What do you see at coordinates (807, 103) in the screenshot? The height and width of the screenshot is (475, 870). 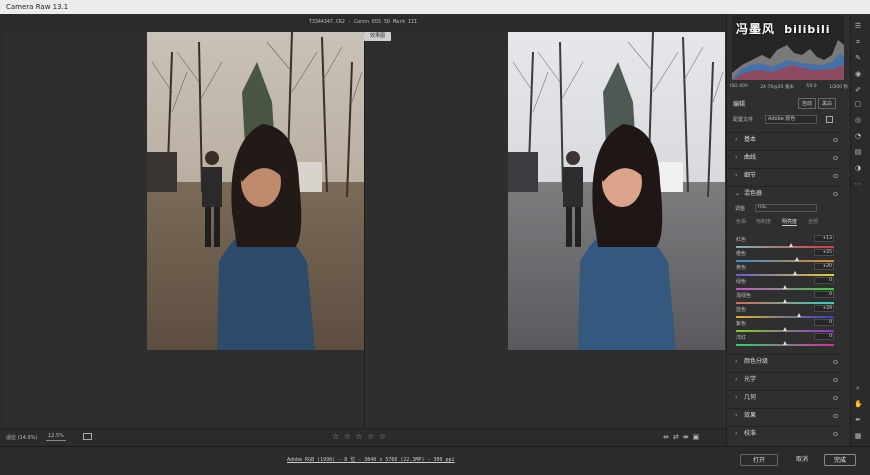 I see `auto-button: 自动` at bounding box center [807, 103].